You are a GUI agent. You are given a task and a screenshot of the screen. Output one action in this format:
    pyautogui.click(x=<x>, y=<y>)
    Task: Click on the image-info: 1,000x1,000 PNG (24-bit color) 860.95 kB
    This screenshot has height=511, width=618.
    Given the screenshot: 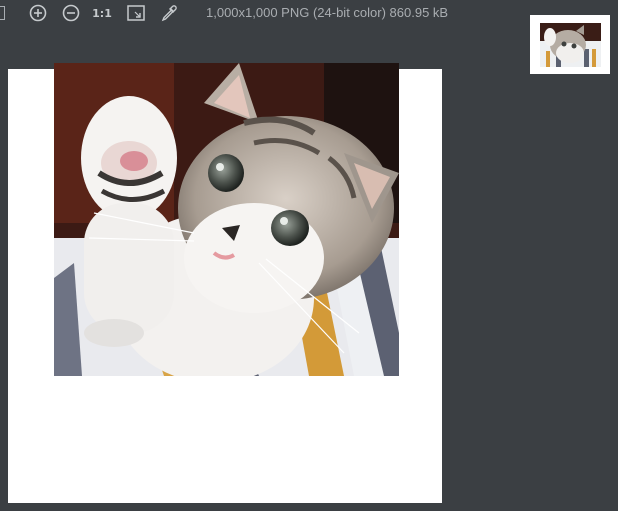 What is the action you would take?
    pyautogui.click(x=327, y=12)
    